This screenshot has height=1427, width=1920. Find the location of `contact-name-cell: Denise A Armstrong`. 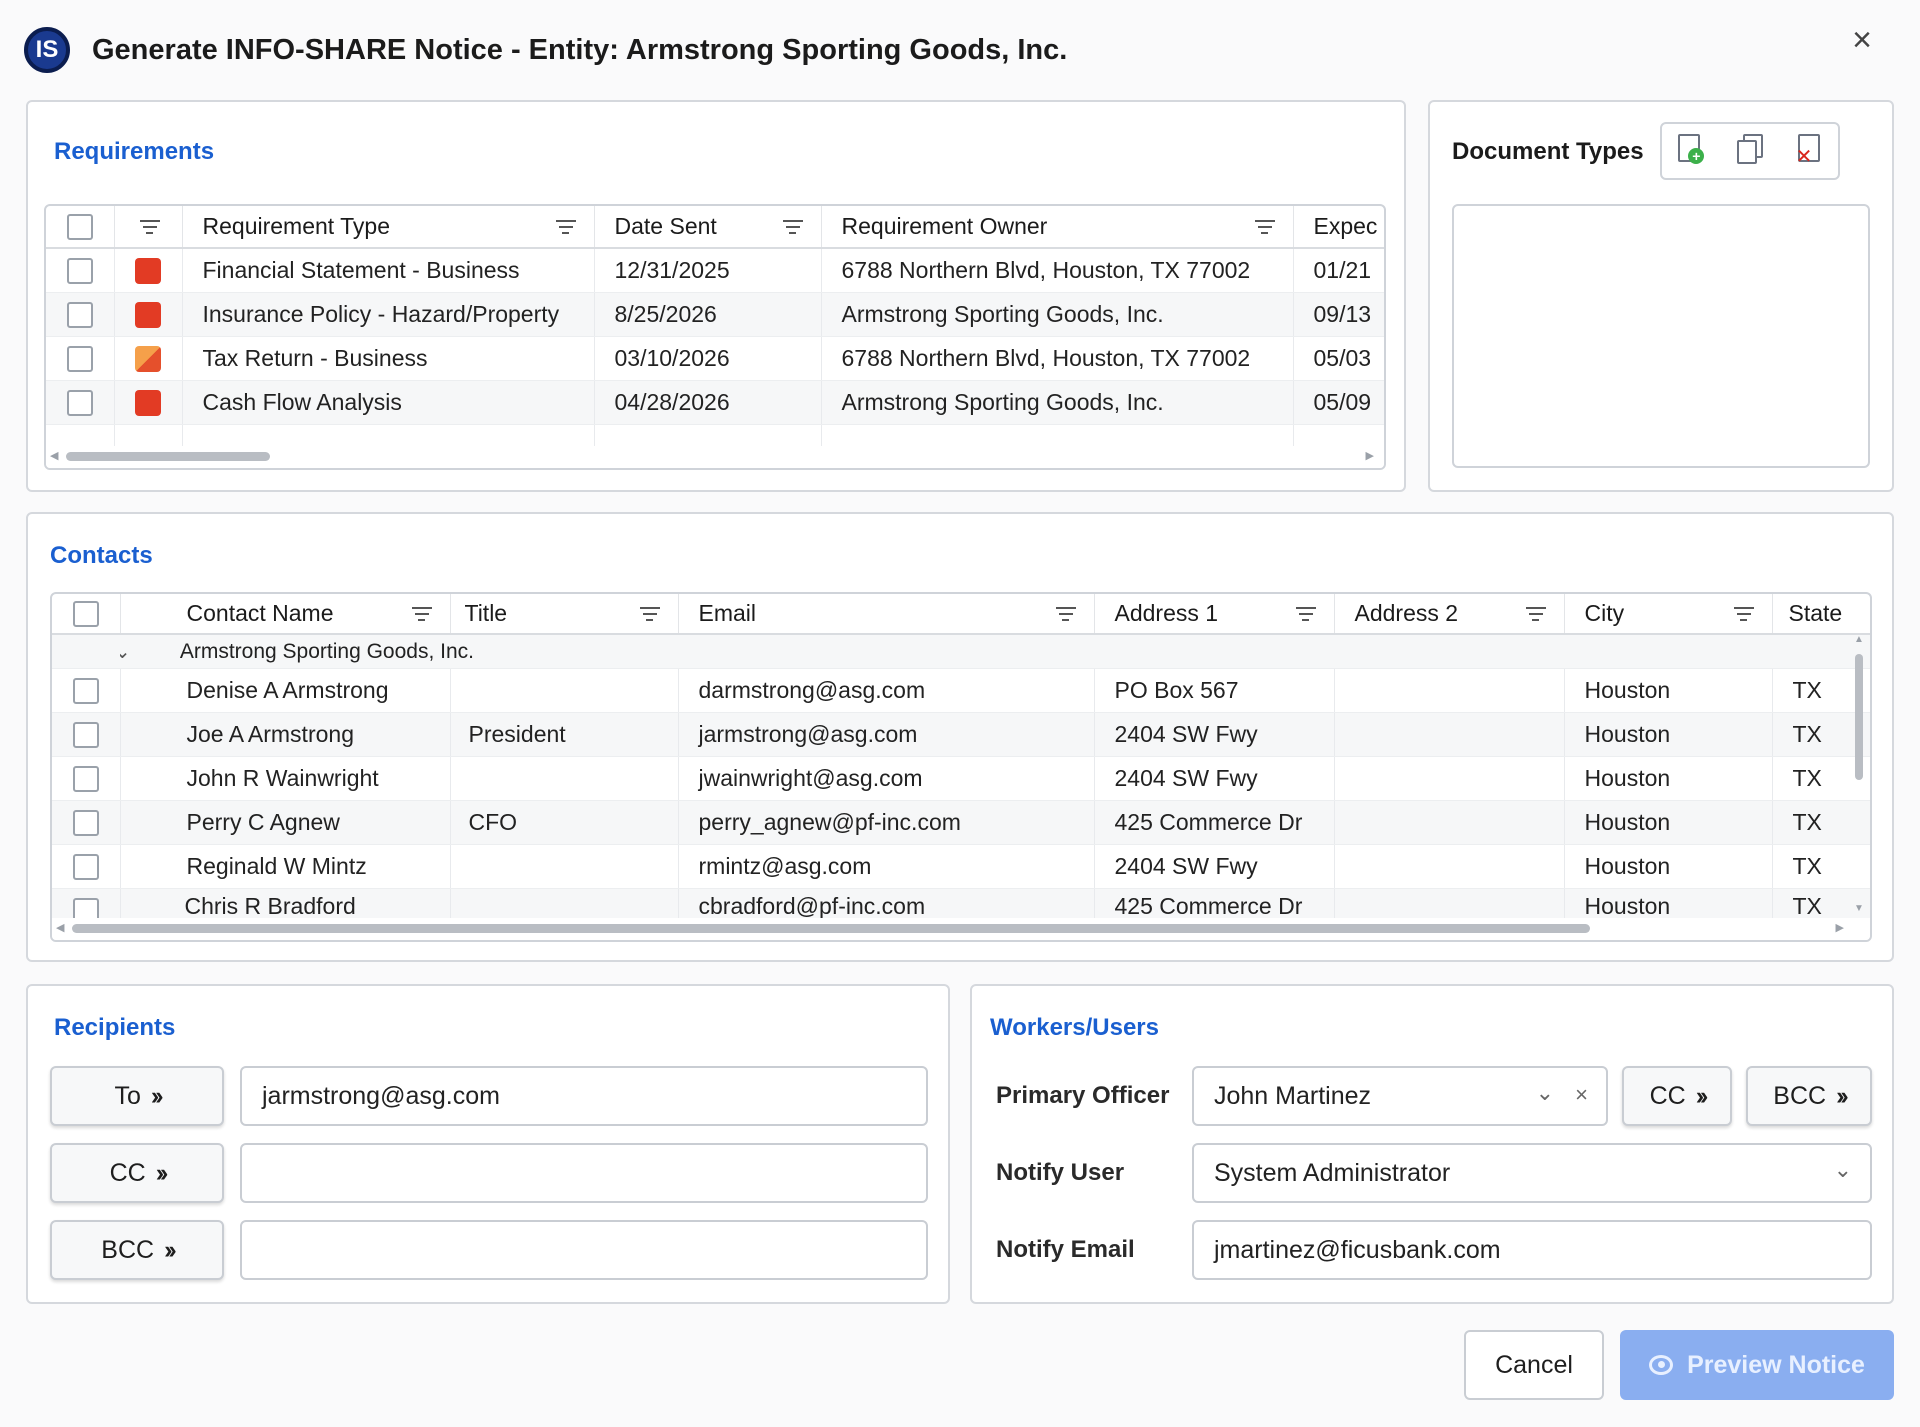

contact-name-cell: Denise A Armstrong is located at coordinates (285, 690).